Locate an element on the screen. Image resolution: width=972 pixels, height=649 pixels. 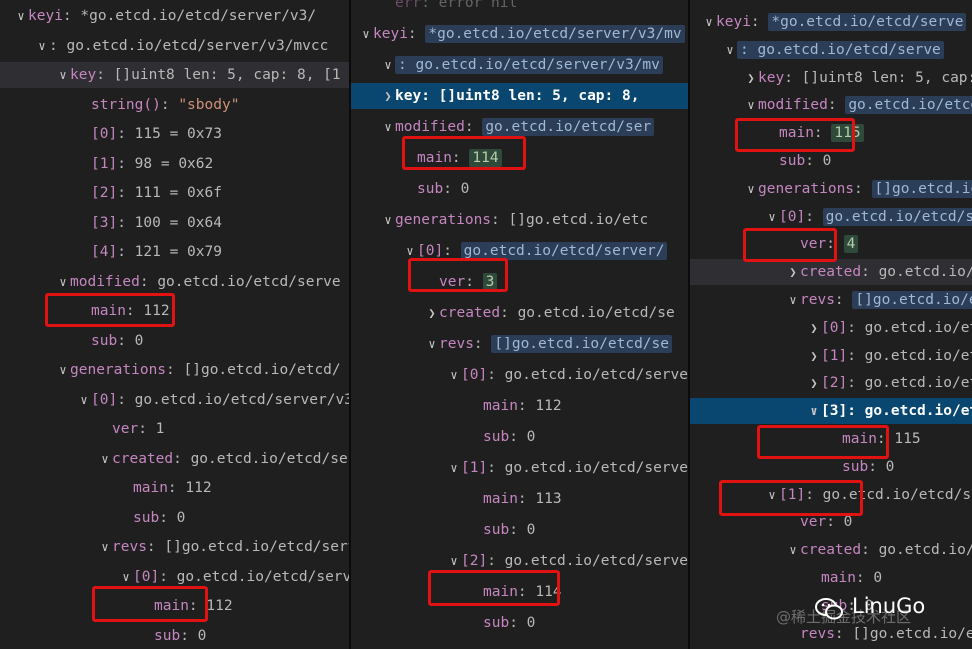
variable-row: ❯ key: []uint8 len: 5, cap: 8, is located at coordinates (519, 96).